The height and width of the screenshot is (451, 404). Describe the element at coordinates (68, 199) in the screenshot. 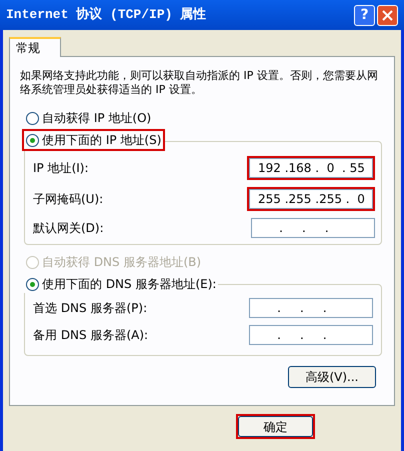

I see `field-label: 子网掩码(U):` at that location.